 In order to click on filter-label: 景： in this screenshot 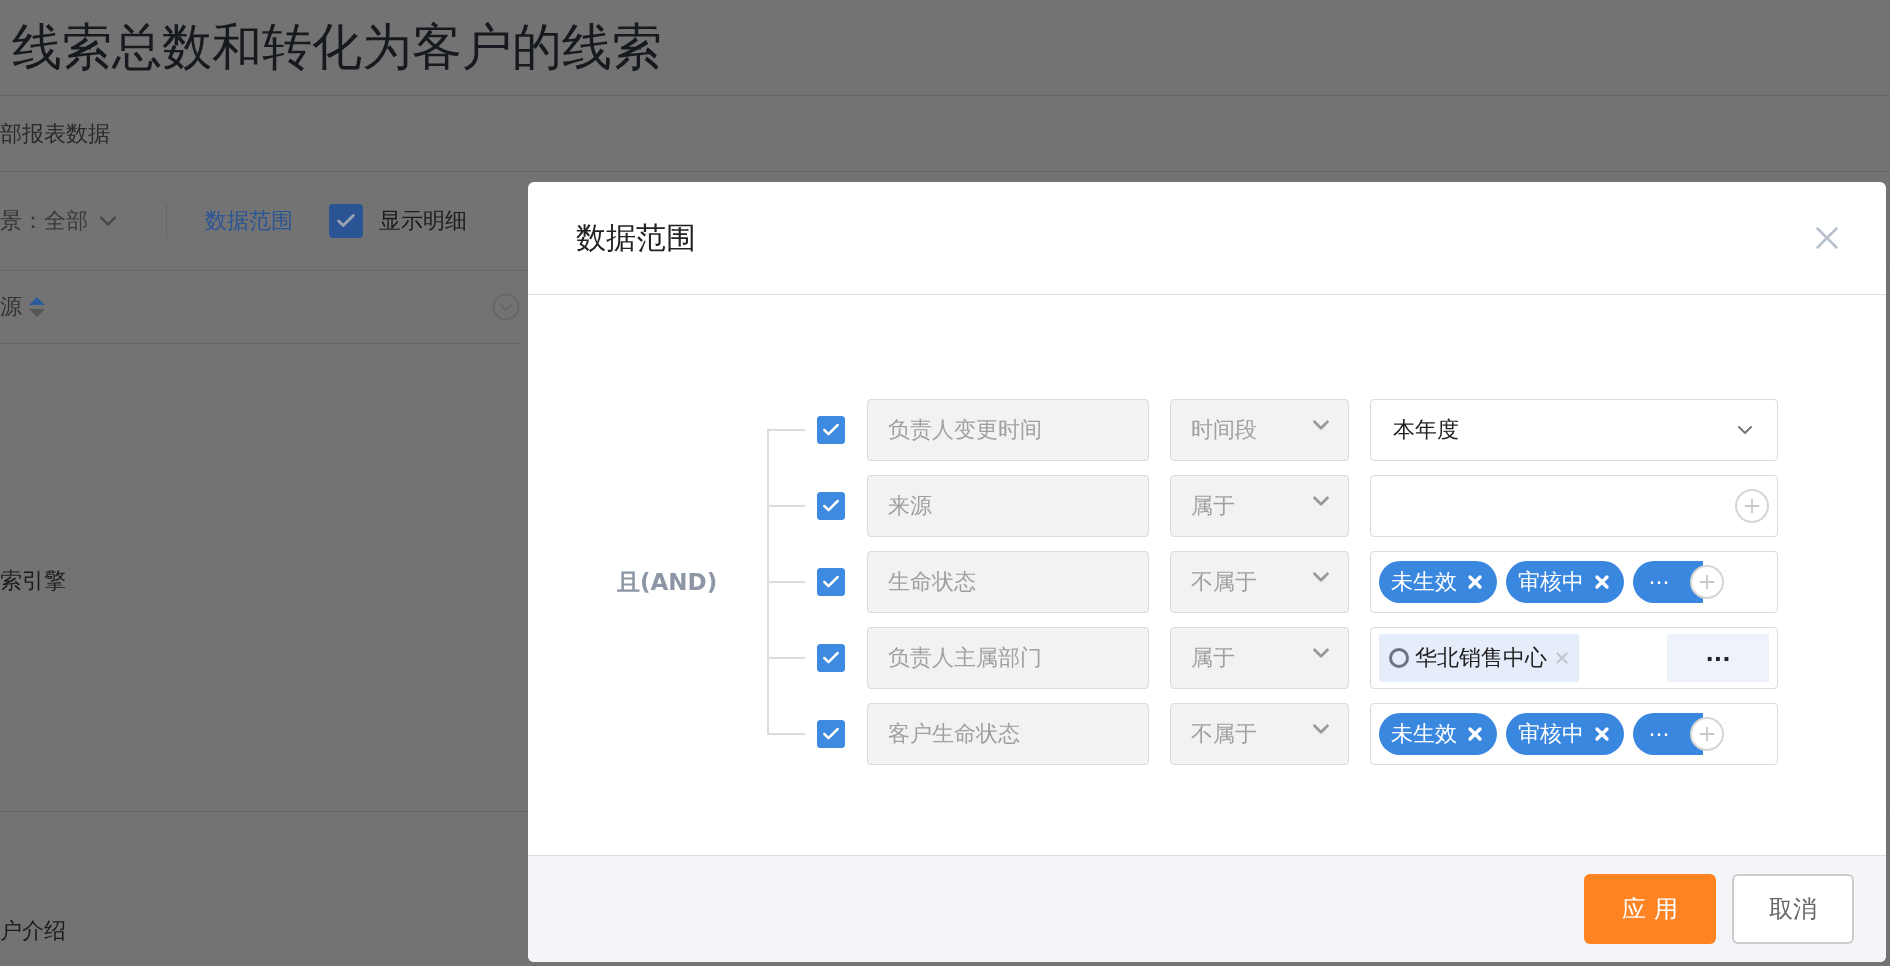, I will do `click(22, 221)`.